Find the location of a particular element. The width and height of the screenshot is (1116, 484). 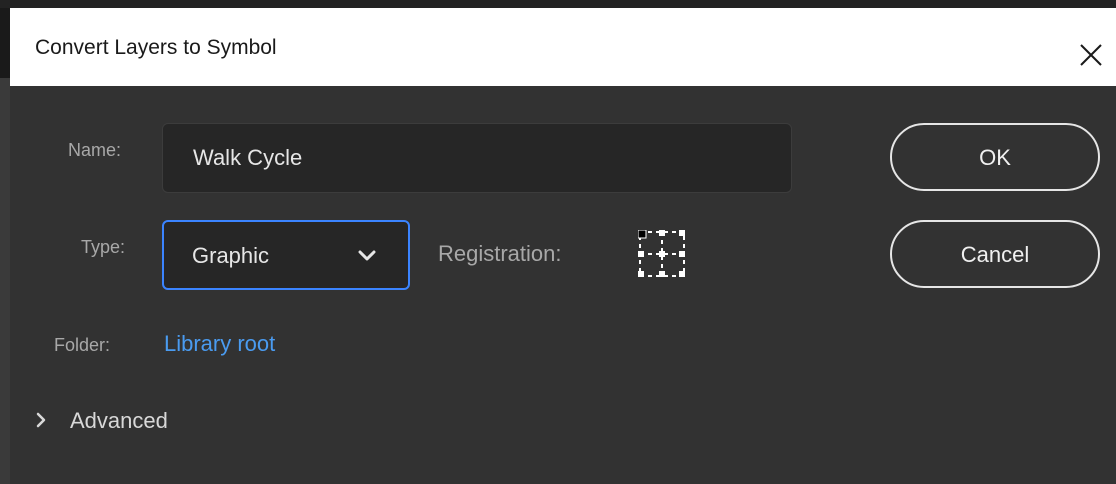

background-window-dark-area is located at coordinates (5, 43).